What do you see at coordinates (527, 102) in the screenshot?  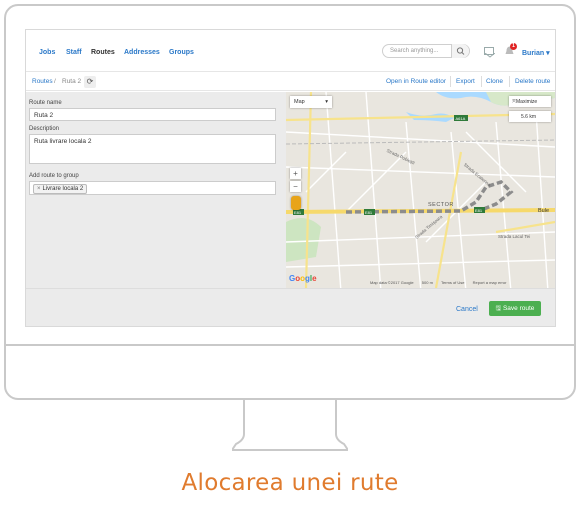 I see `maximize-label: Maximize` at bounding box center [527, 102].